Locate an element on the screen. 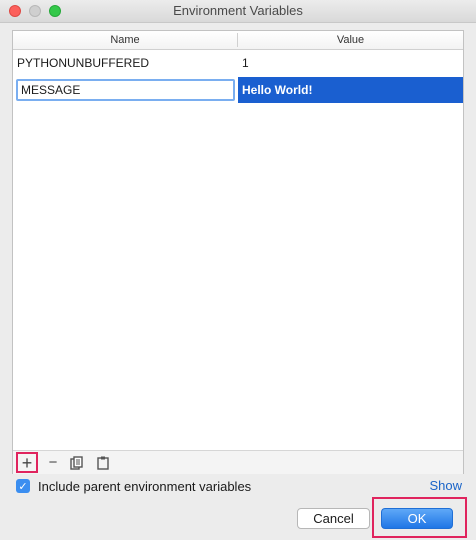 The height and width of the screenshot is (540, 476). copy-variable-button is located at coordinates (77, 462).